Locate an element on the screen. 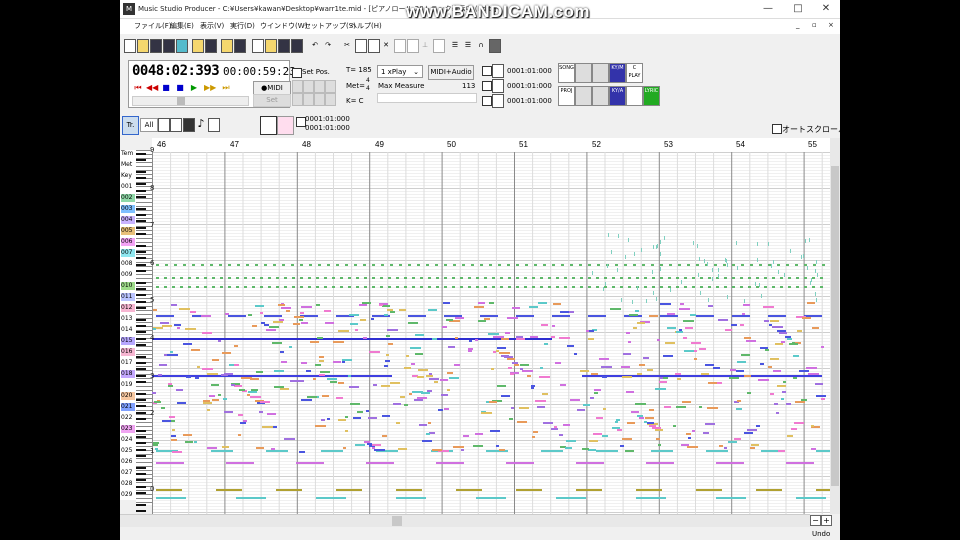 The image size is (960, 540). max-measure-slider is located at coordinates (427, 98).